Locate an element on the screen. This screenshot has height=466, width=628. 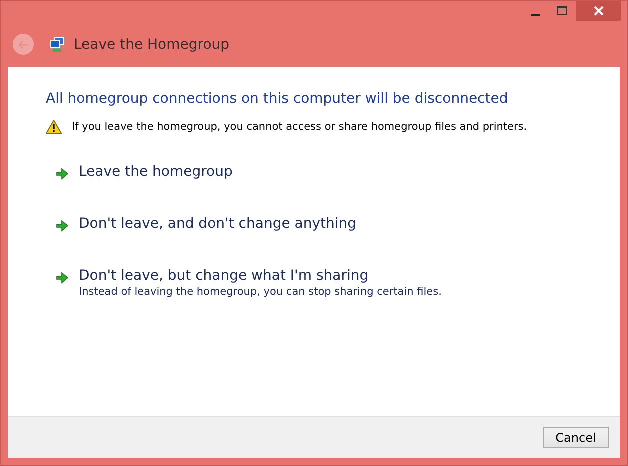
warning-icon is located at coordinates (54, 127).